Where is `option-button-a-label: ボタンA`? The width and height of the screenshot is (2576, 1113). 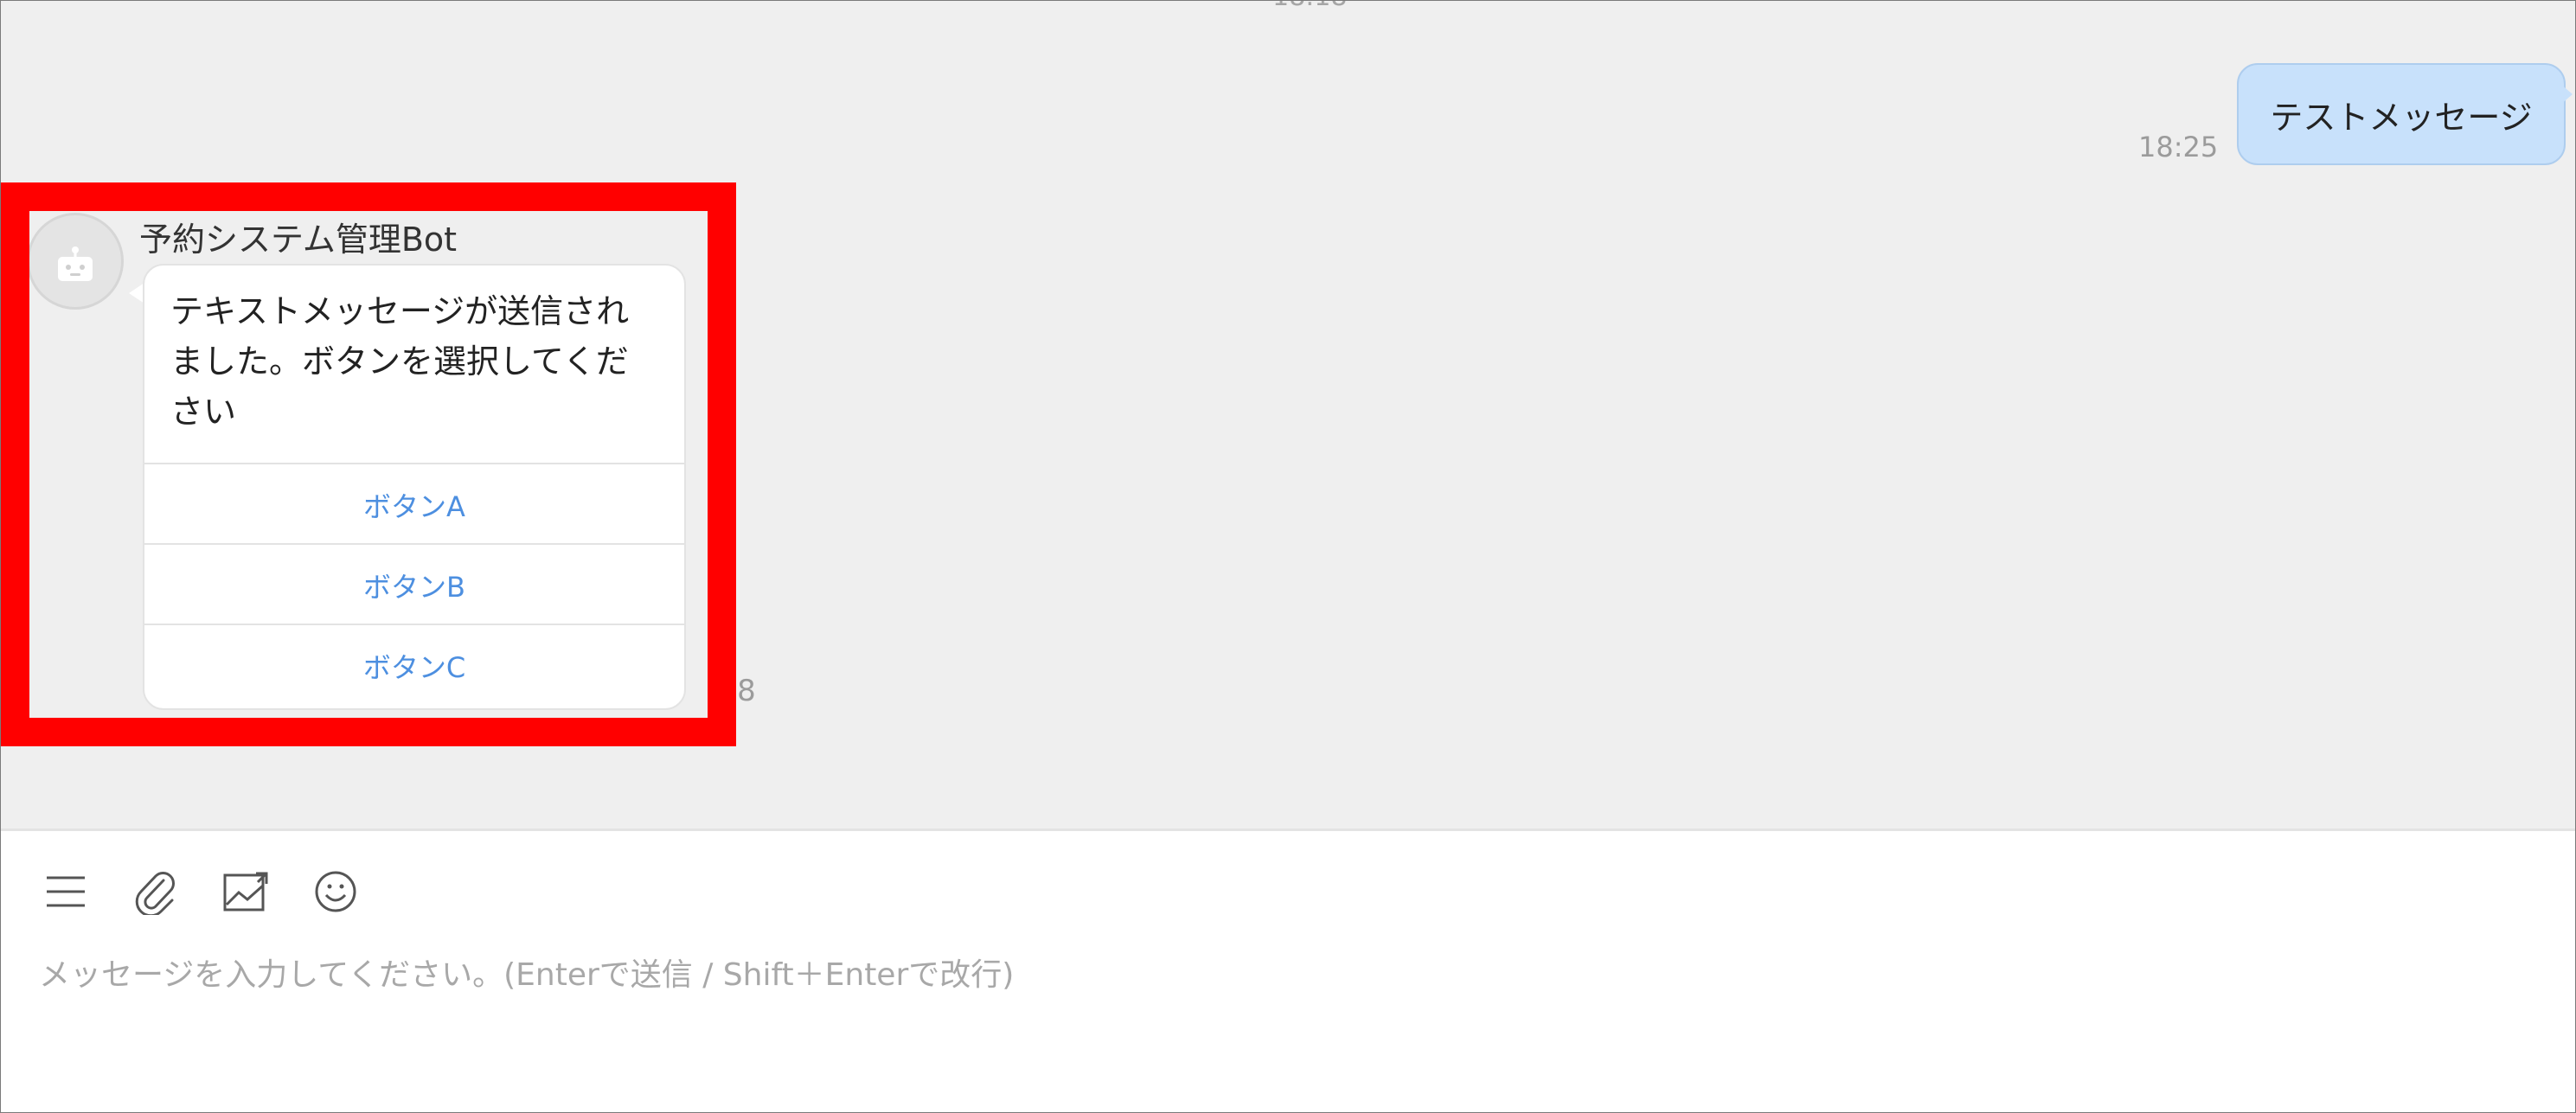 option-button-a-label: ボタンA is located at coordinates (414, 506).